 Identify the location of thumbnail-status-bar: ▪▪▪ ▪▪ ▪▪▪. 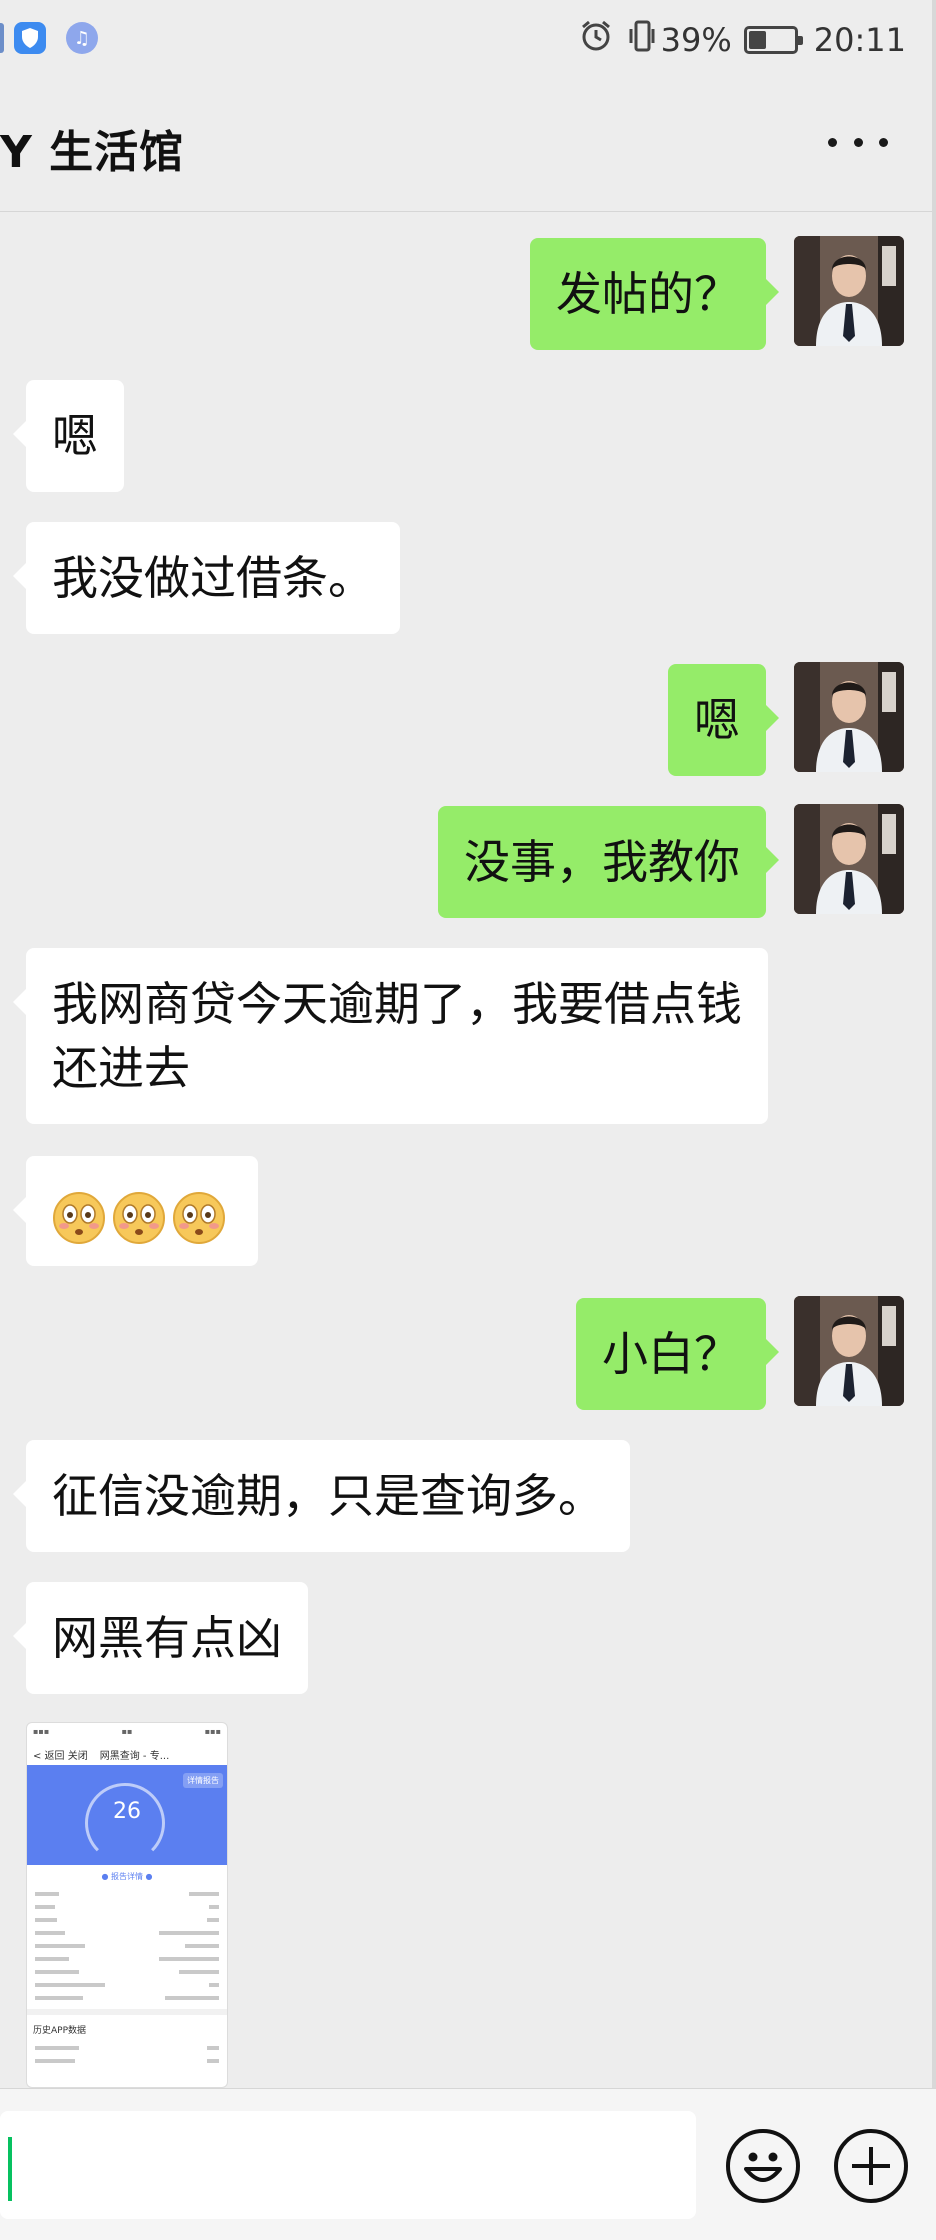
(127, 1731).